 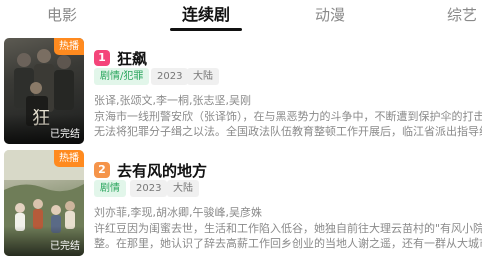 I want to click on tab-anime: 动漫, so click(x=330, y=15).